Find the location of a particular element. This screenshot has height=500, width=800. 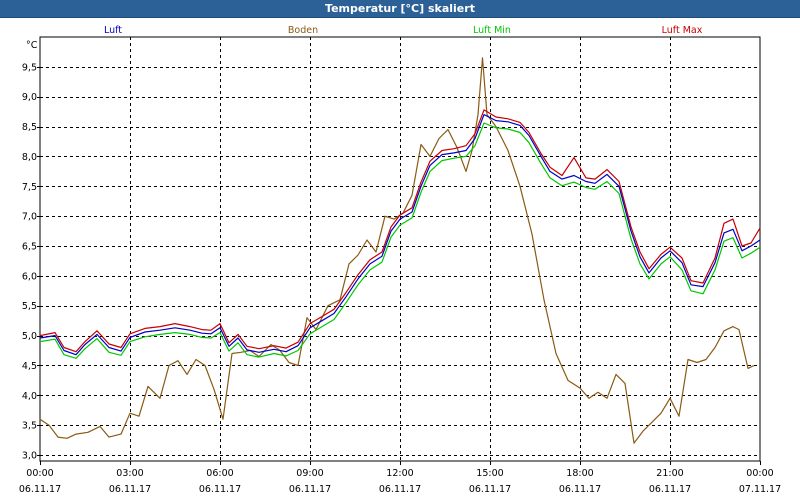

x-tick-time-label: 12:00 is located at coordinates (399, 473).